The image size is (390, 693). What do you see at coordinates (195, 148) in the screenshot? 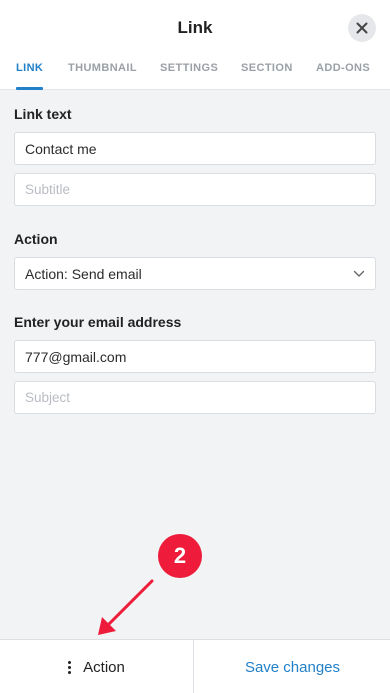
I see `link-text-input: Contact me` at bounding box center [195, 148].